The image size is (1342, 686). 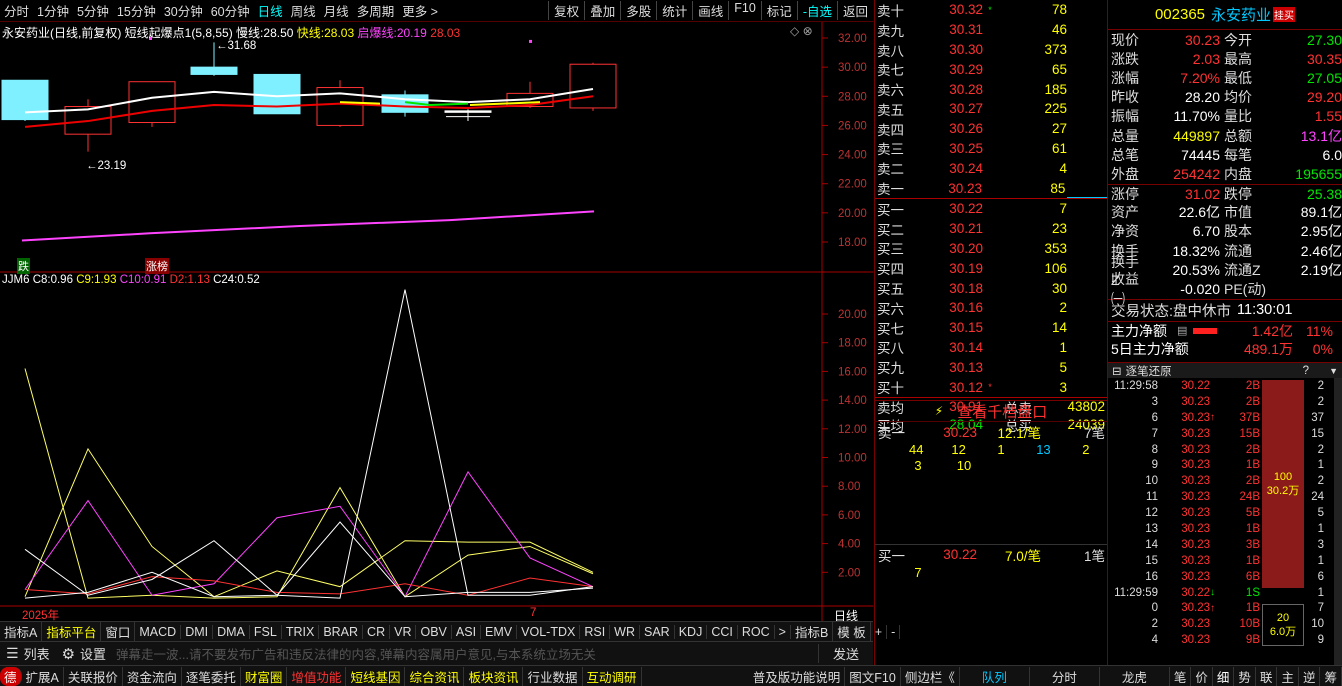 What do you see at coordinates (553, 676) in the screenshot?
I see `bottom-tab: 行业数据` at bounding box center [553, 676].